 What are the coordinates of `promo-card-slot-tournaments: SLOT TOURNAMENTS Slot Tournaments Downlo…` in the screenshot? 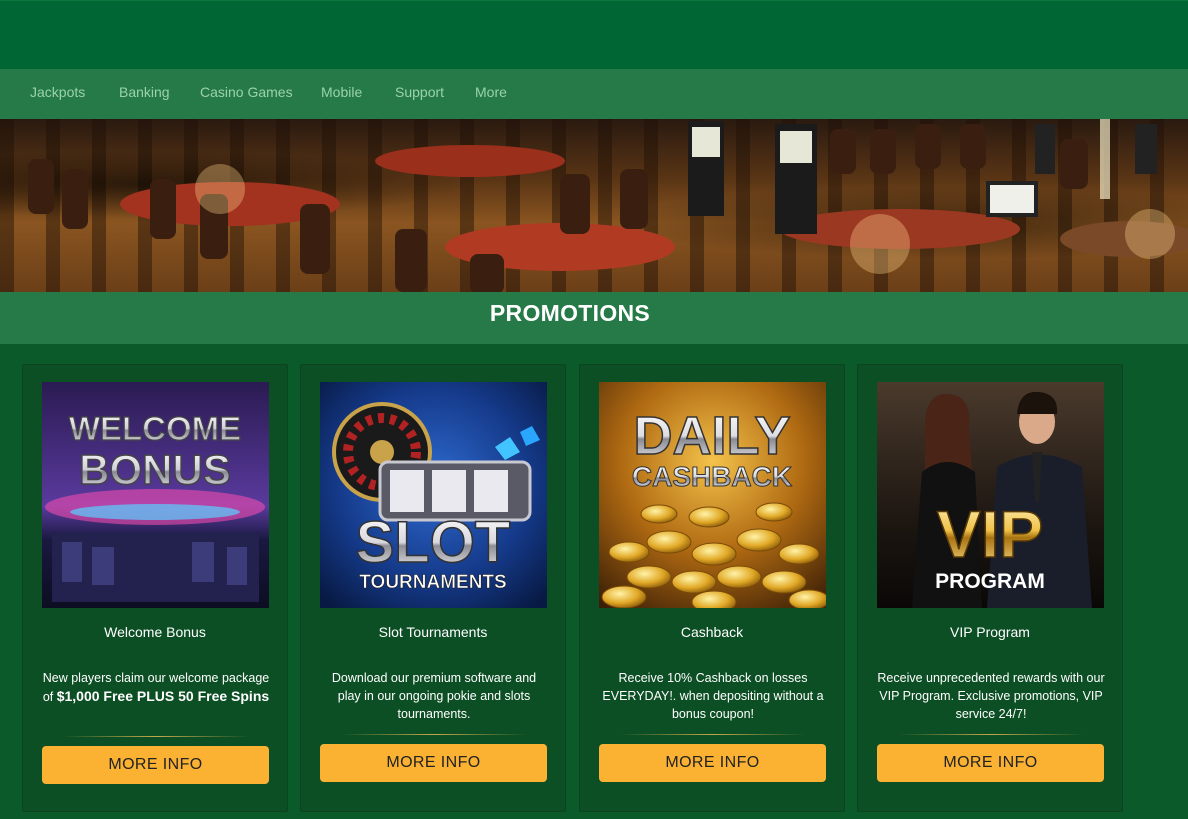 It's located at (433, 588).